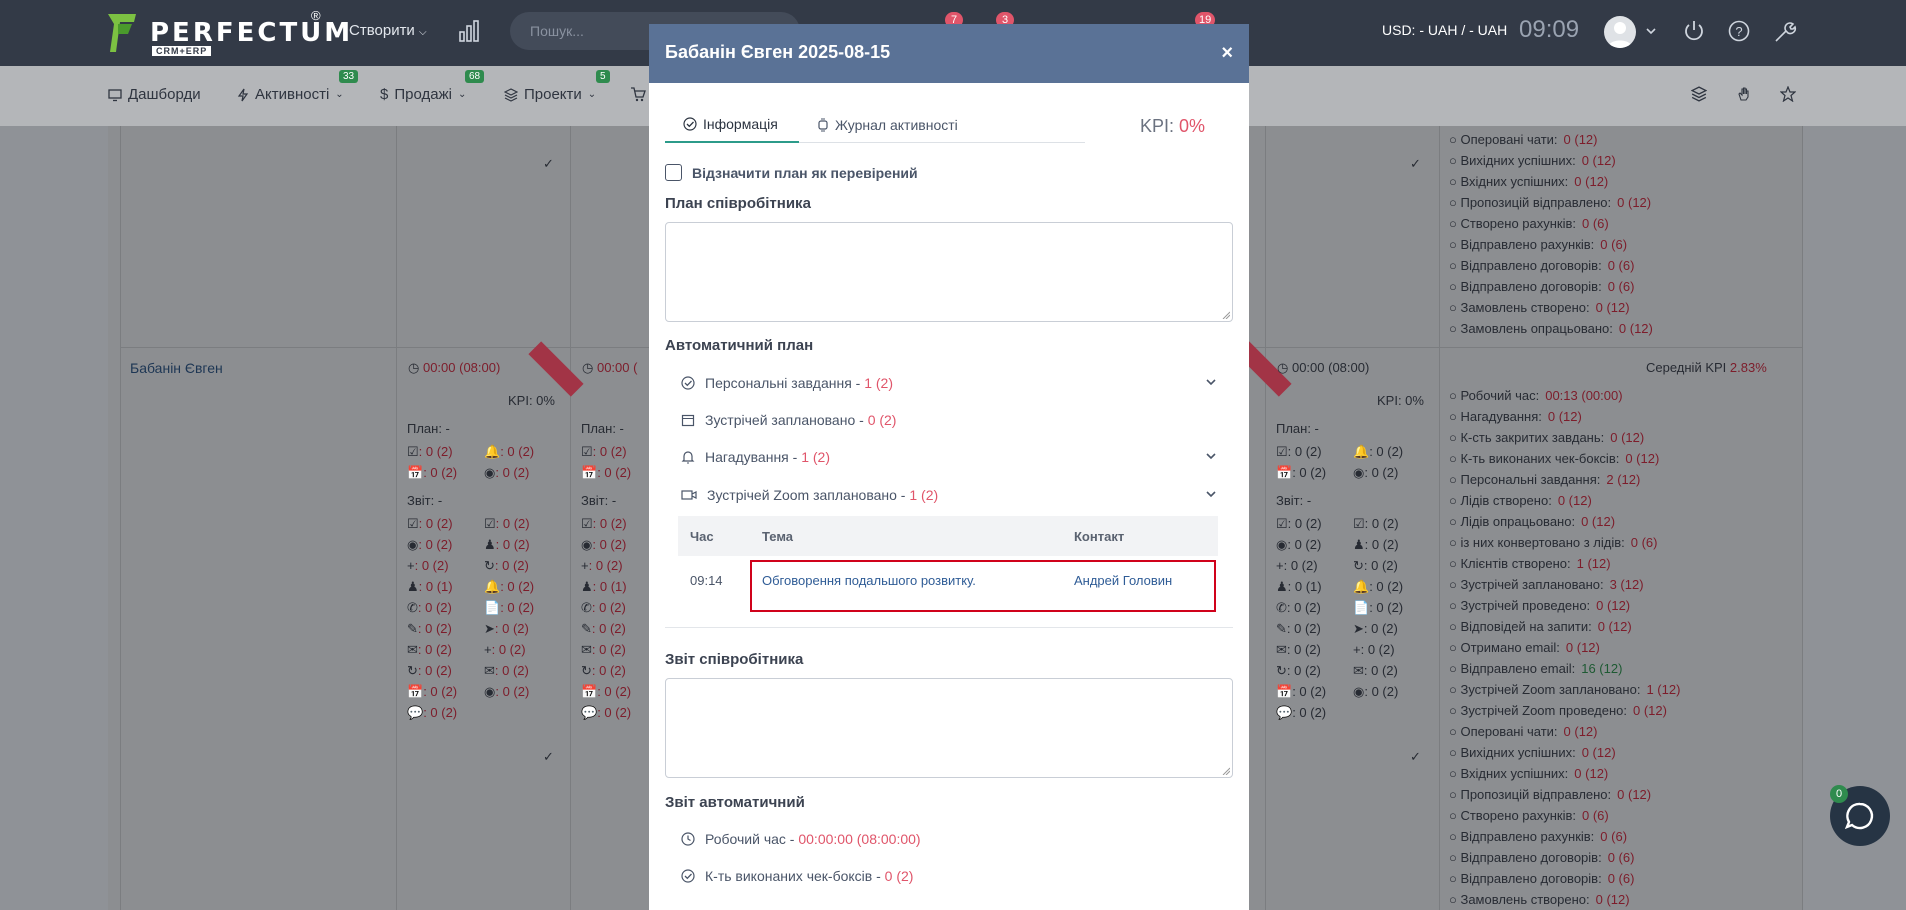 The image size is (1906, 910). I want to click on stat-line: ♟: 0 (2), so click(1376, 544).